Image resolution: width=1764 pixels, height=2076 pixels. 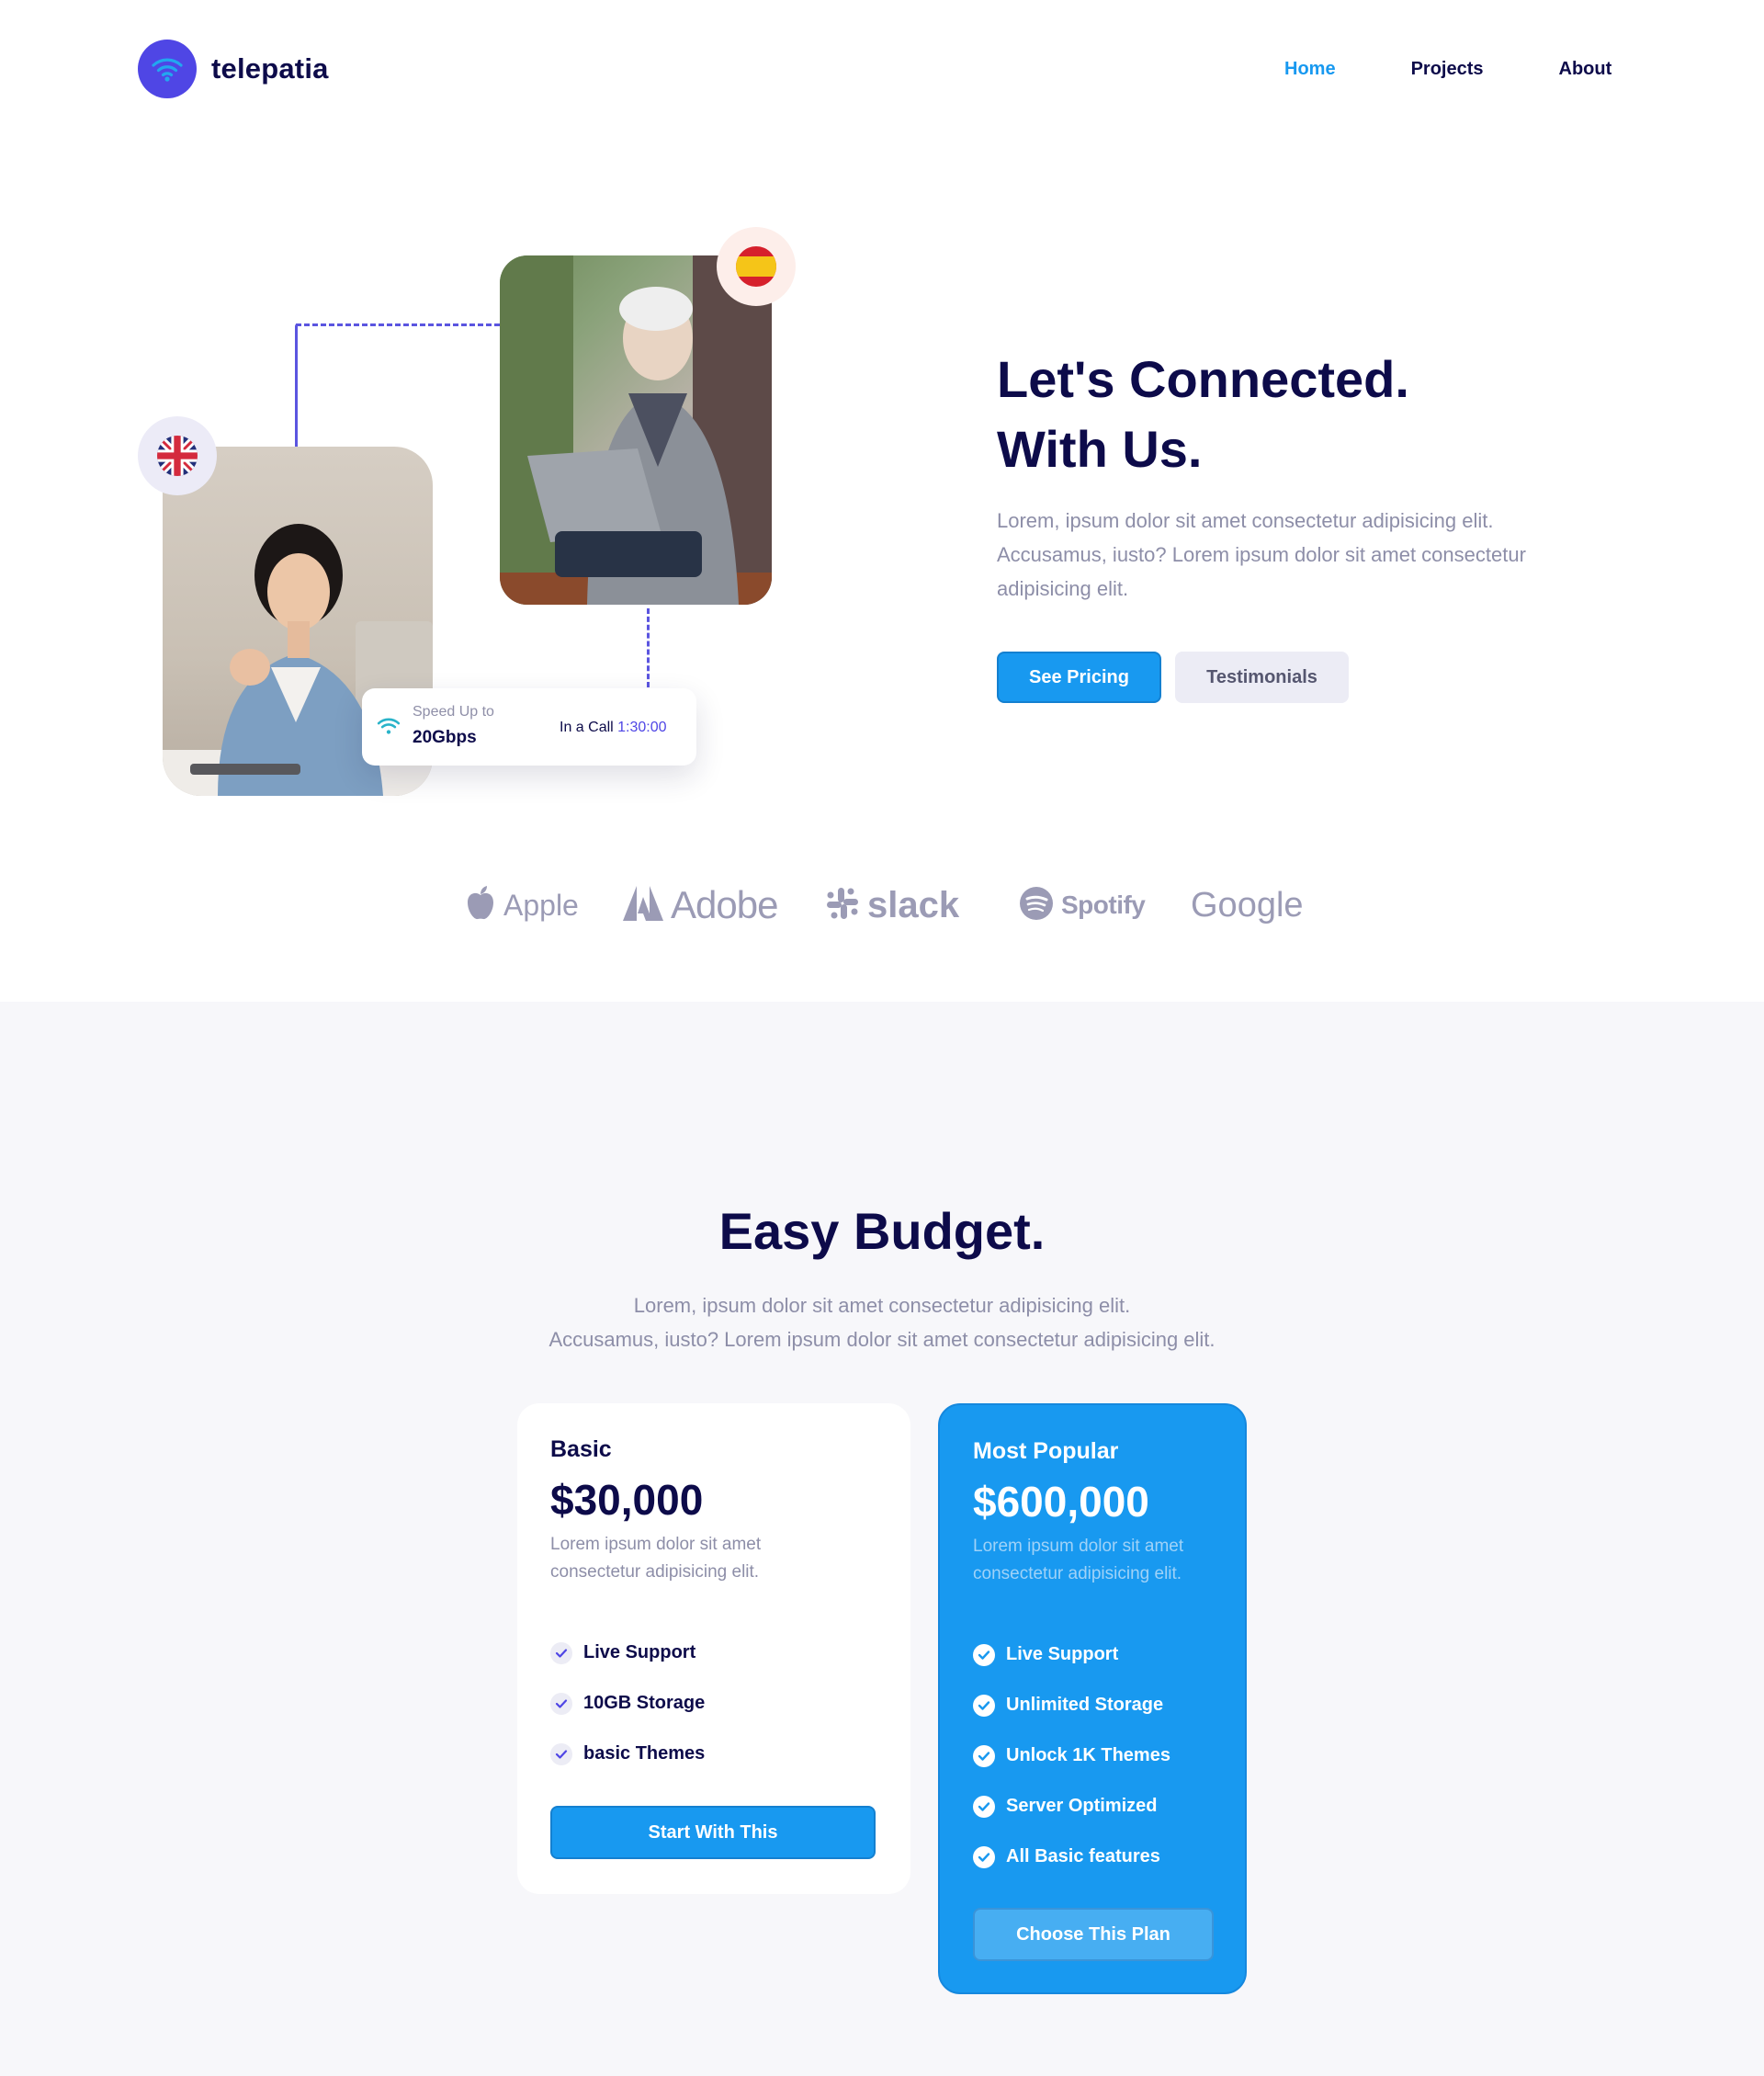 I want to click on feature-item: Server Optimized, so click(x=1071, y=1806).